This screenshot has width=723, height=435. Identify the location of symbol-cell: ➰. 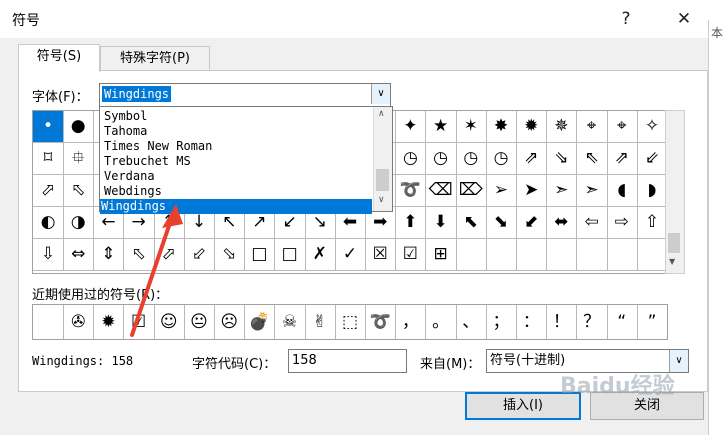
(411, 191).